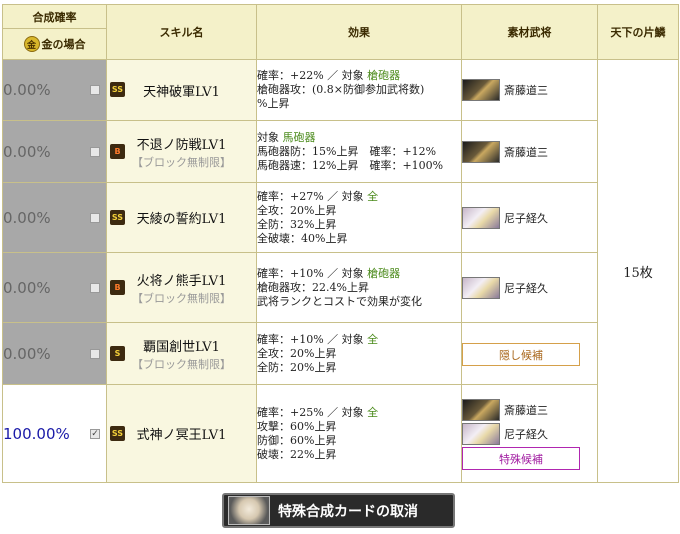 This screenshot has width=680, height=534. What do you see at coordinates (54, 17) in the screenshot?
I see `rate-header-label: 合成確率` at bounding box center [54, 17].